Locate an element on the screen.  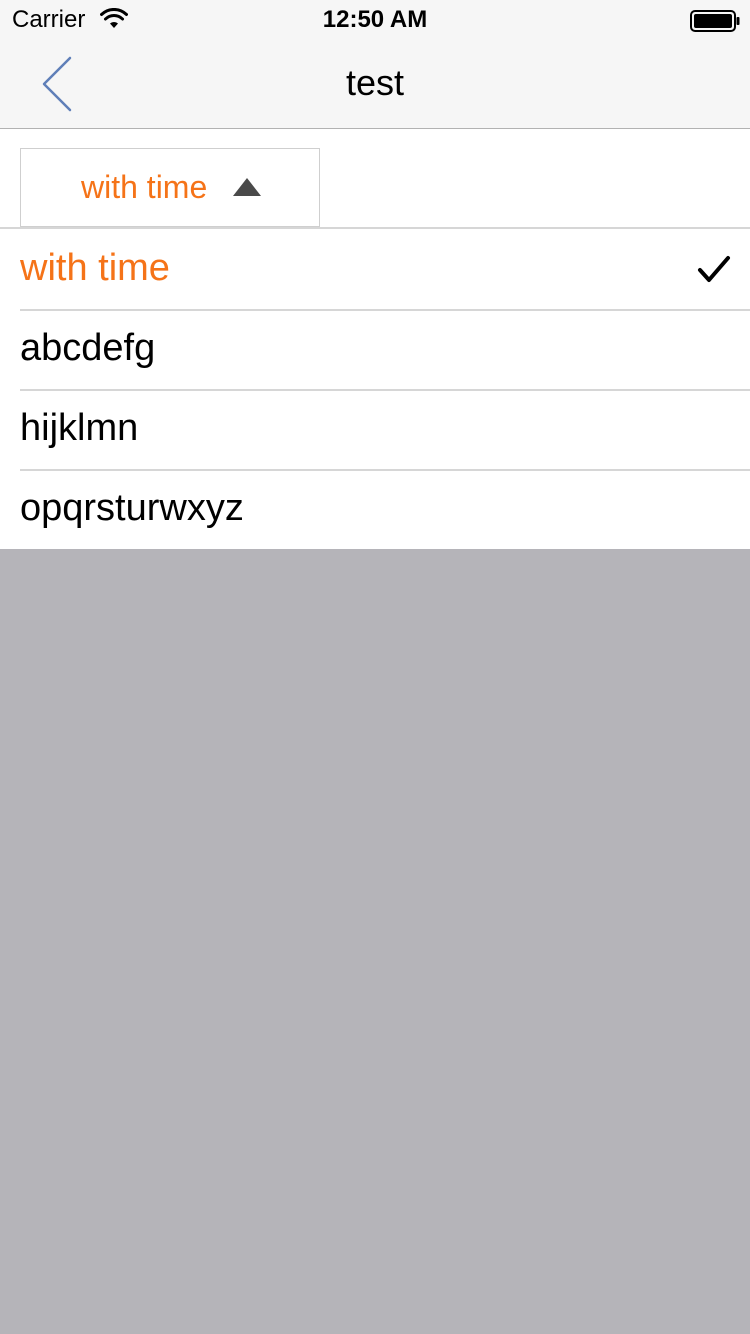
filter-label: with time is located at coordinates (144, 187).